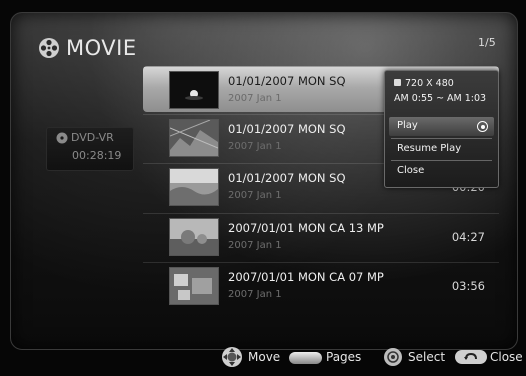 The width and height of the screenshot is (526, 376). I want to click on pages-hint: Pages, so click(344, 357).